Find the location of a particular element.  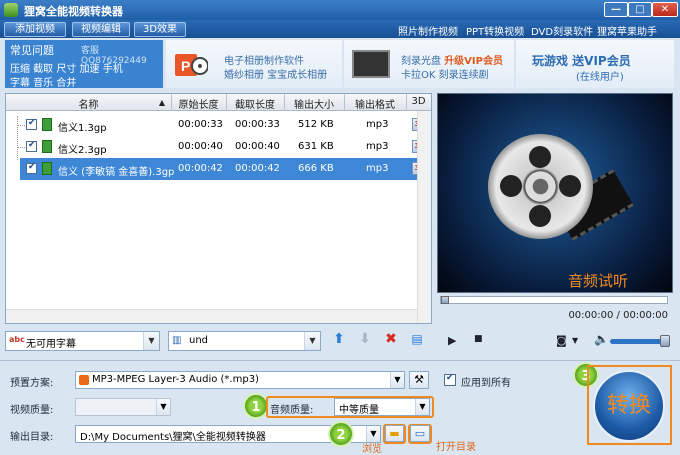

stop-icon: ■ is located at coordinates (478, 339).